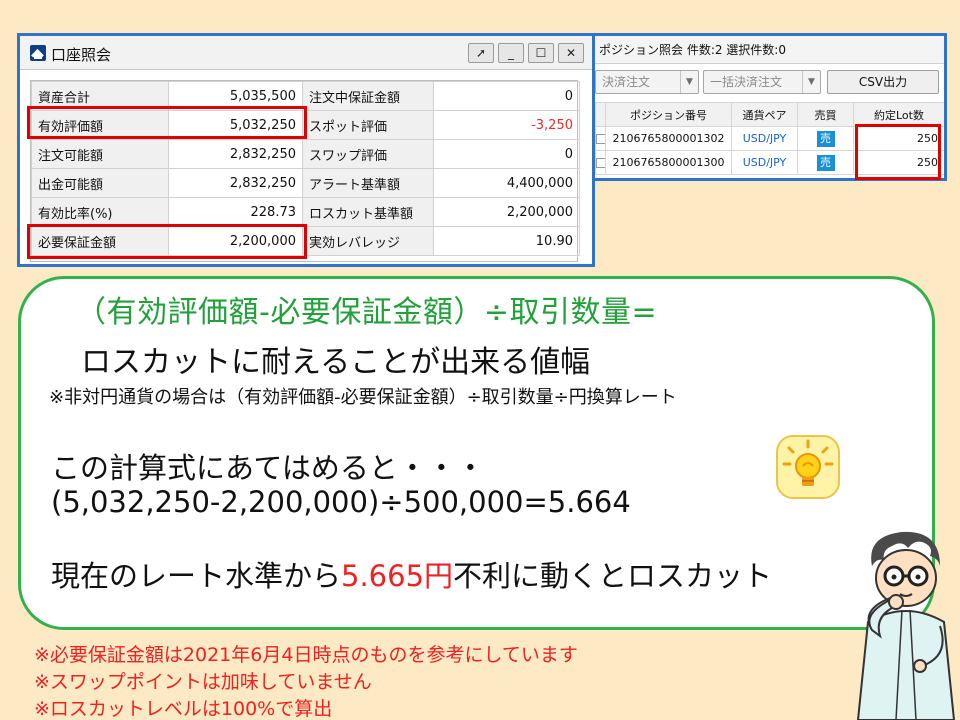 Image resolution: width=960 pixels, height=720 pixels. Describe the element at coordinates (481, 53) in the screenshot. I see `pin-button: ➚` at that location.